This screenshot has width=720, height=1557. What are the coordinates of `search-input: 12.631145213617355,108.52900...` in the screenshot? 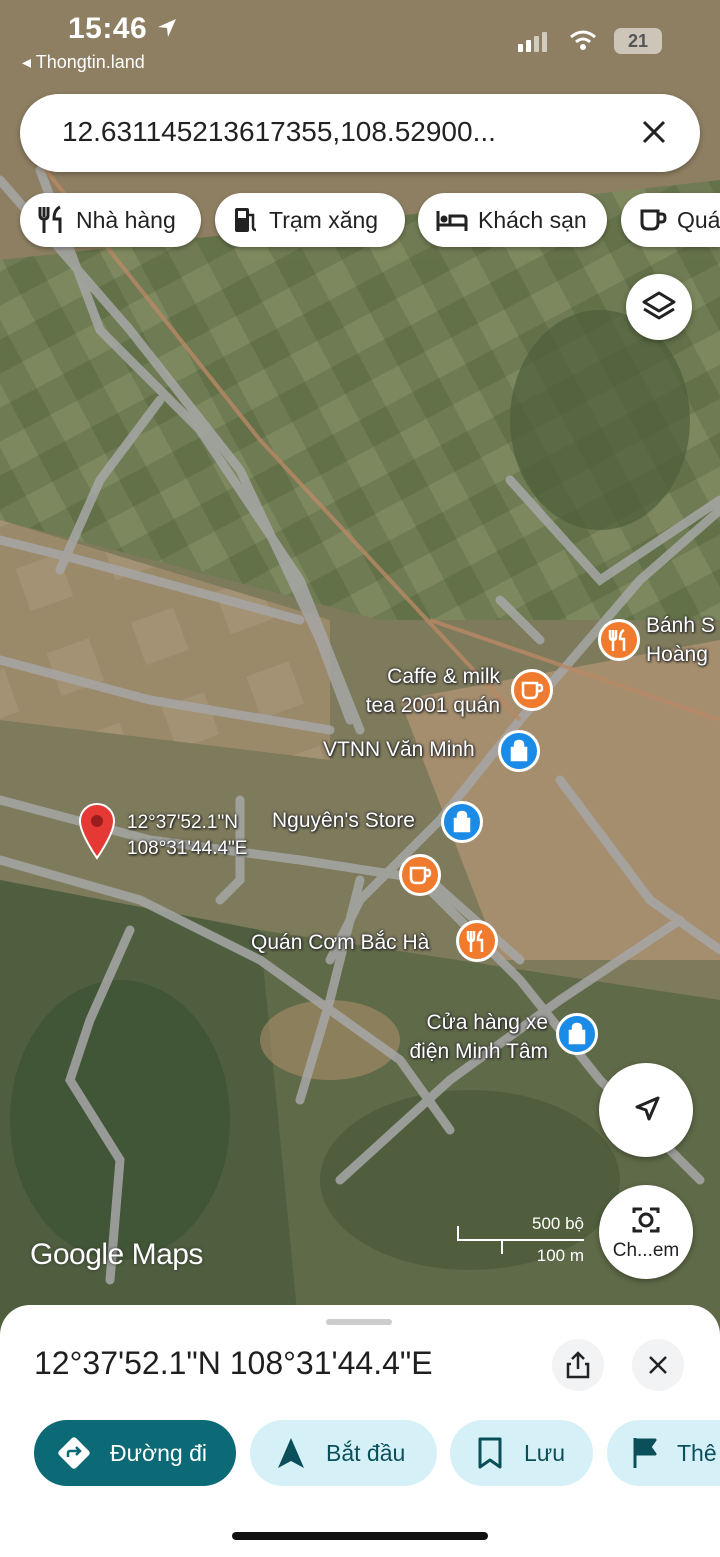 It's located at (279, 132).